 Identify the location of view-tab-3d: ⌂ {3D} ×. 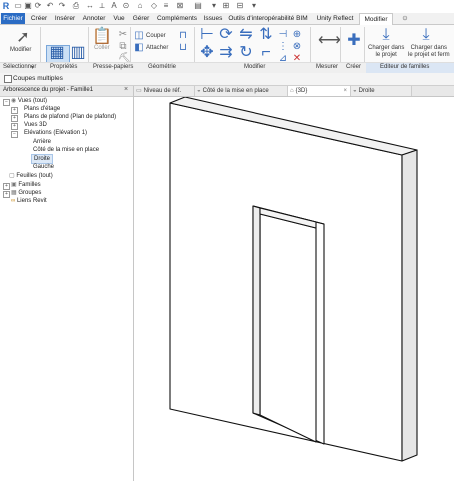
(319, 91).